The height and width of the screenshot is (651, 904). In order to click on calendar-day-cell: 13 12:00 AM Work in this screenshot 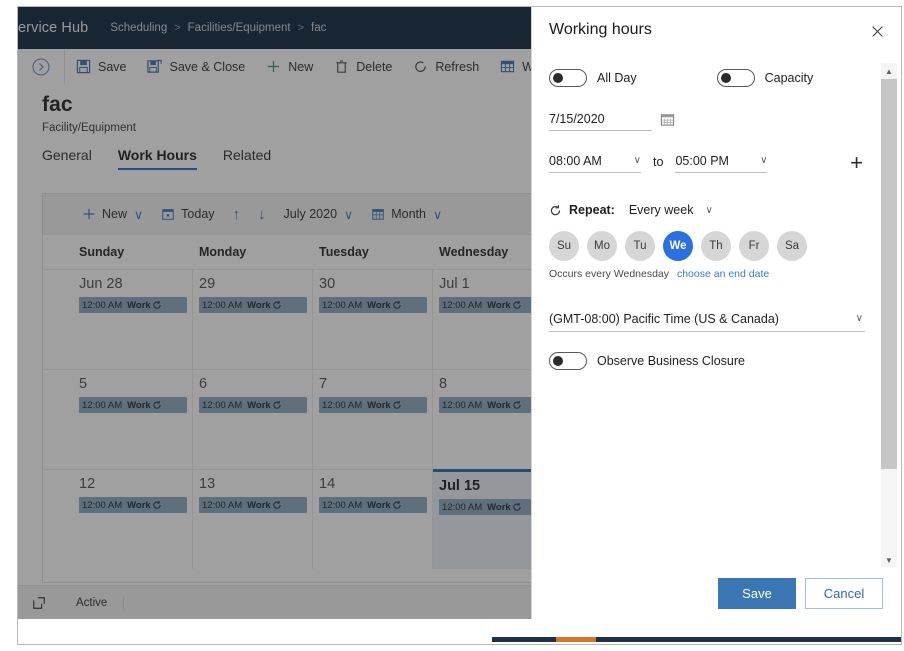, I will do `click(253, 519)`.